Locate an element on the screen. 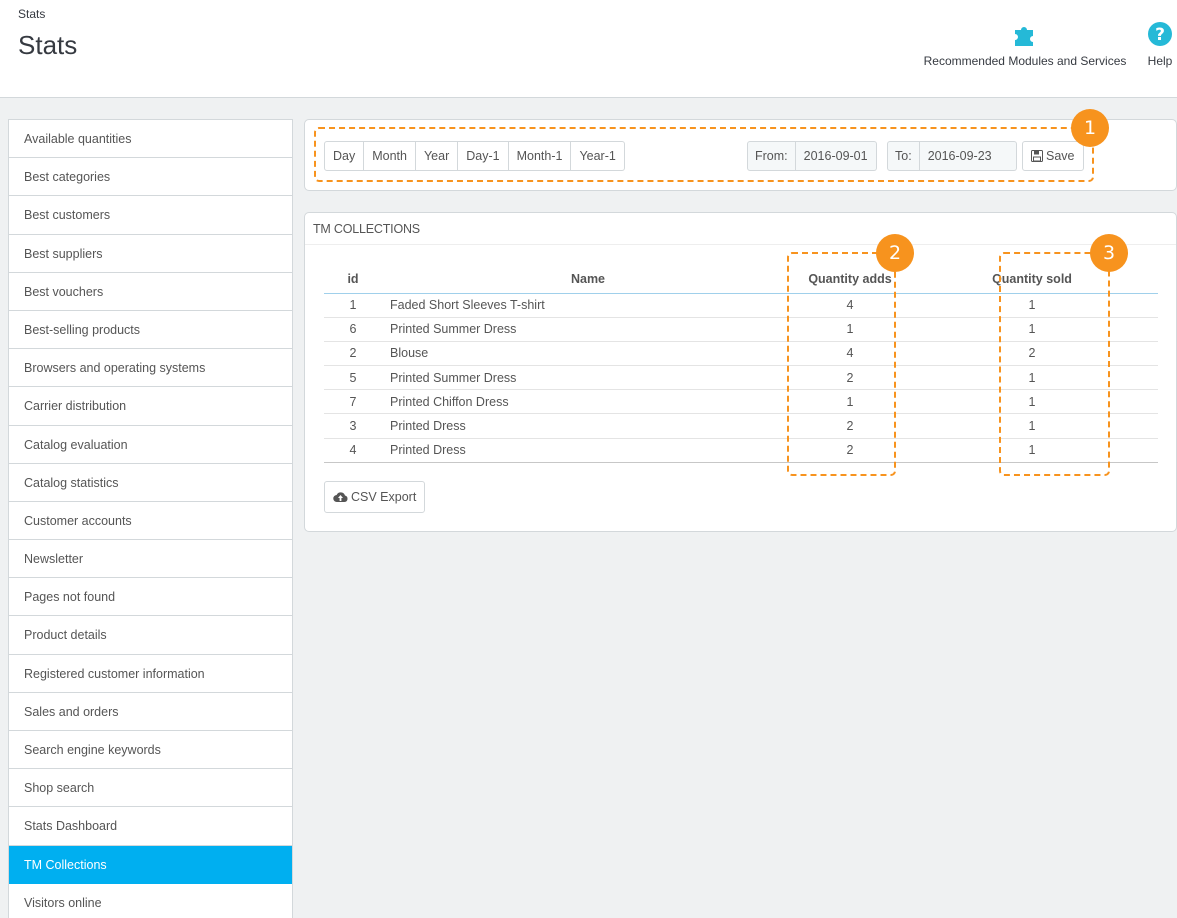 The width and height of the screenshot is (1177, 918). cell-id: 3 is located at coordinates (353, 426).